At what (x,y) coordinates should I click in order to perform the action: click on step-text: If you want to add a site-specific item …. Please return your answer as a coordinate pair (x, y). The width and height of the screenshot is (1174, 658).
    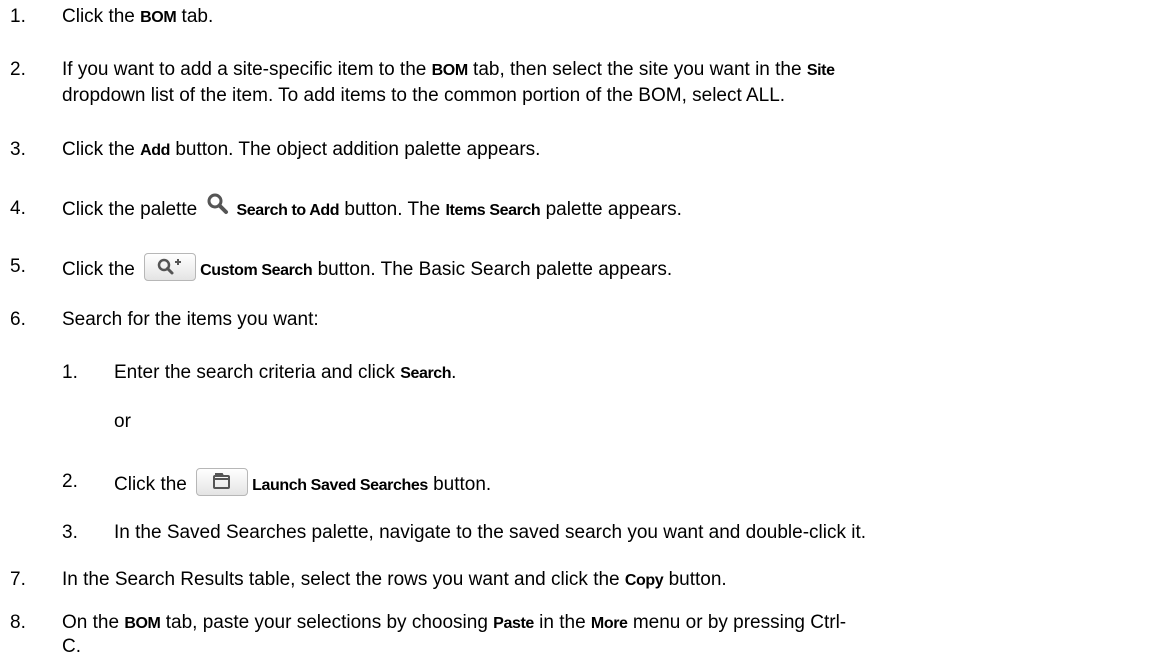
    Looking at the image, I should click on (448, 69).